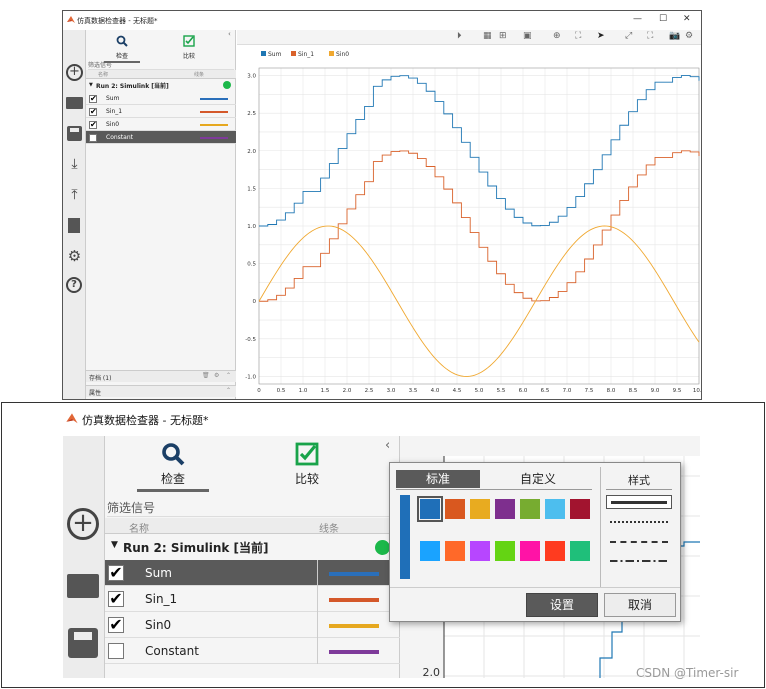 This screenshot has height=689, width=766. I want to click on settings-gear-icon: ⚙, so click(74, 256).